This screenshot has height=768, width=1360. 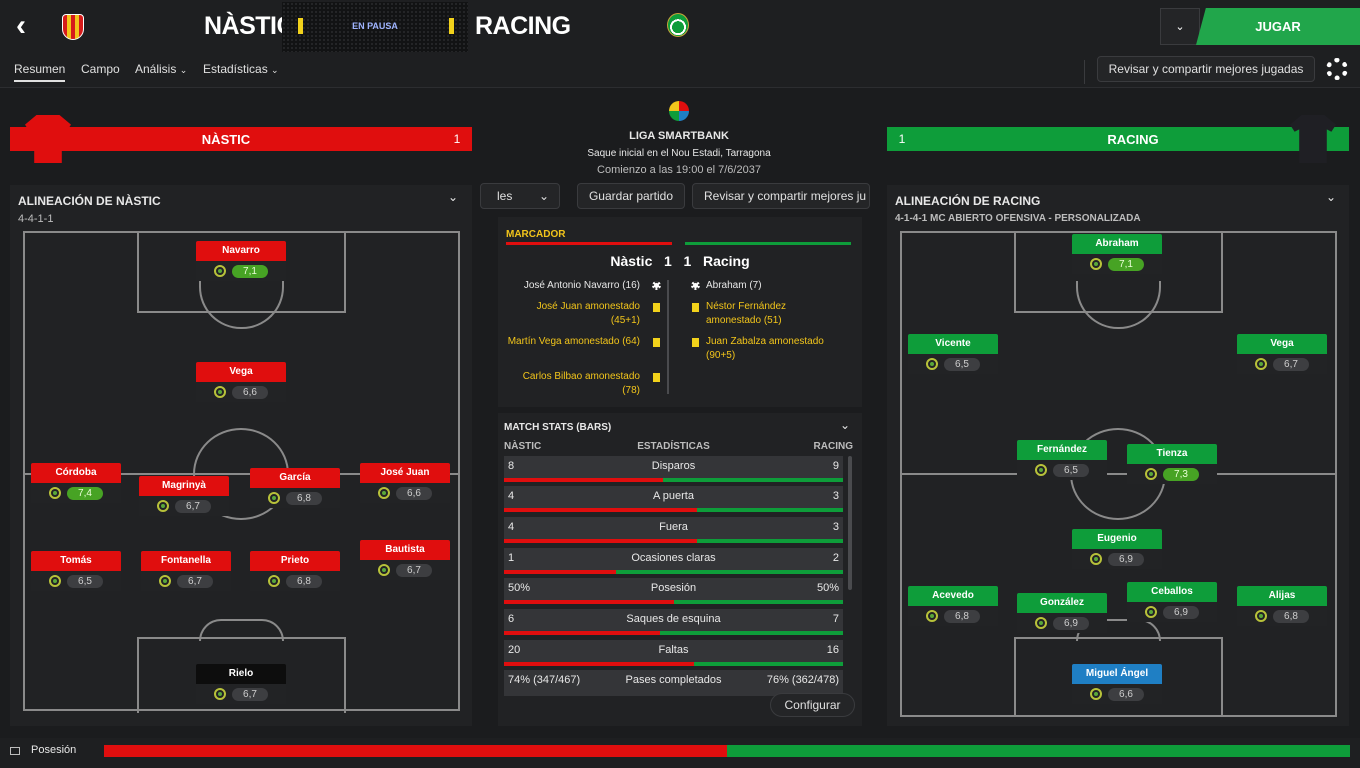 I want to click on player-card: Alijas 6,8, so click(x=1282, y=606).